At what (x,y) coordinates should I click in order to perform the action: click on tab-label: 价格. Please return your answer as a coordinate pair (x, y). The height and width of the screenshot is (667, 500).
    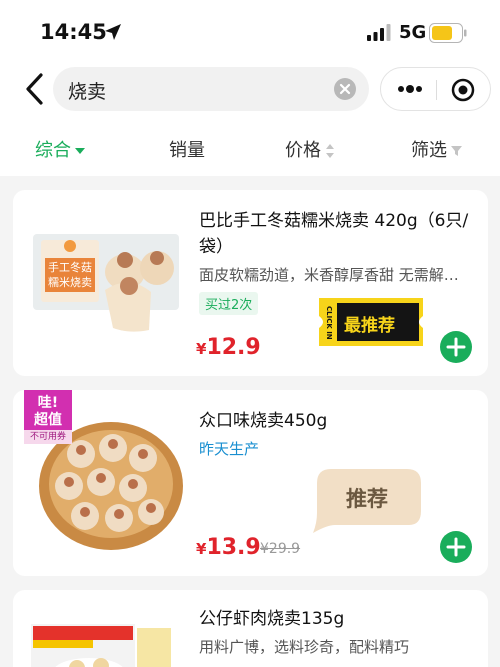
    Looking at the image, I should click on (303, 150).